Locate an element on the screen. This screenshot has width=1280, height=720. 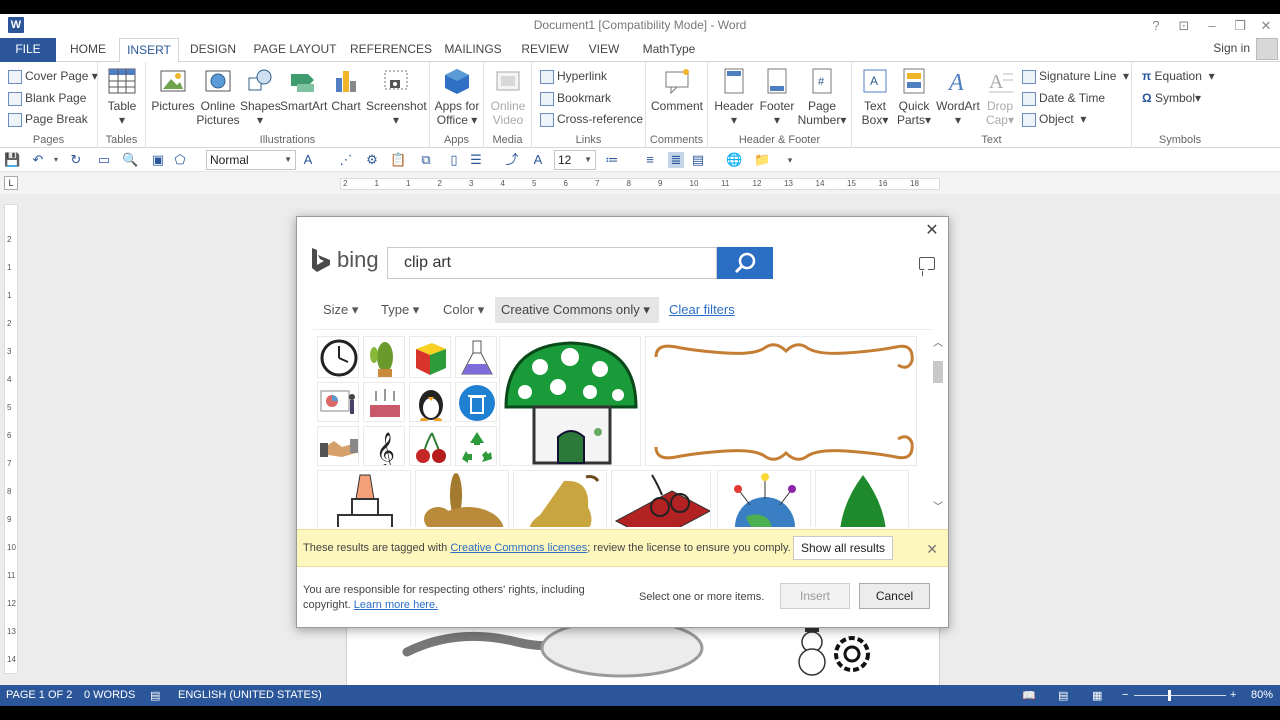
web-layout-icon: 🌐 is located at coordinates (734, 160).